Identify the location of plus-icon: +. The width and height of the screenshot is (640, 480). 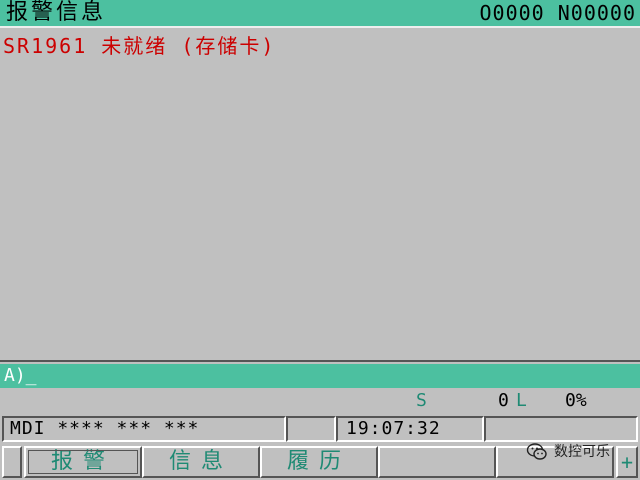
(627, 462).